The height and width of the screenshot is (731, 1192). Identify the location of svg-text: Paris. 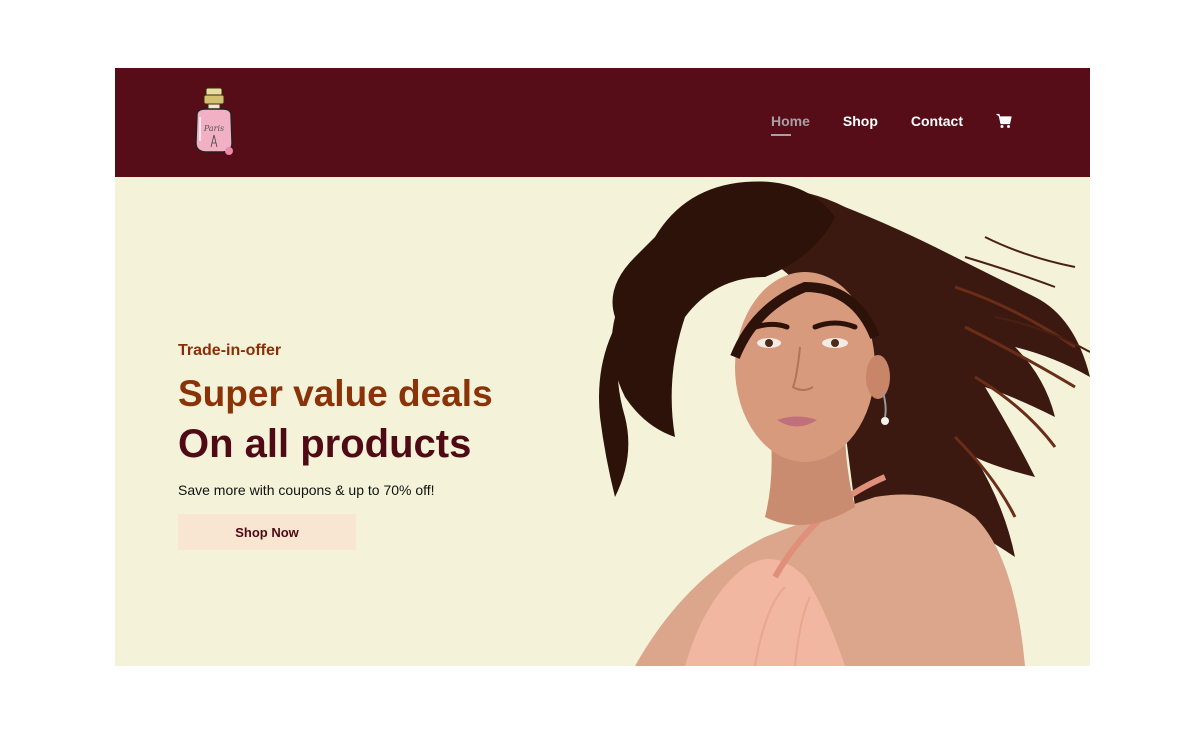
(213, 128).